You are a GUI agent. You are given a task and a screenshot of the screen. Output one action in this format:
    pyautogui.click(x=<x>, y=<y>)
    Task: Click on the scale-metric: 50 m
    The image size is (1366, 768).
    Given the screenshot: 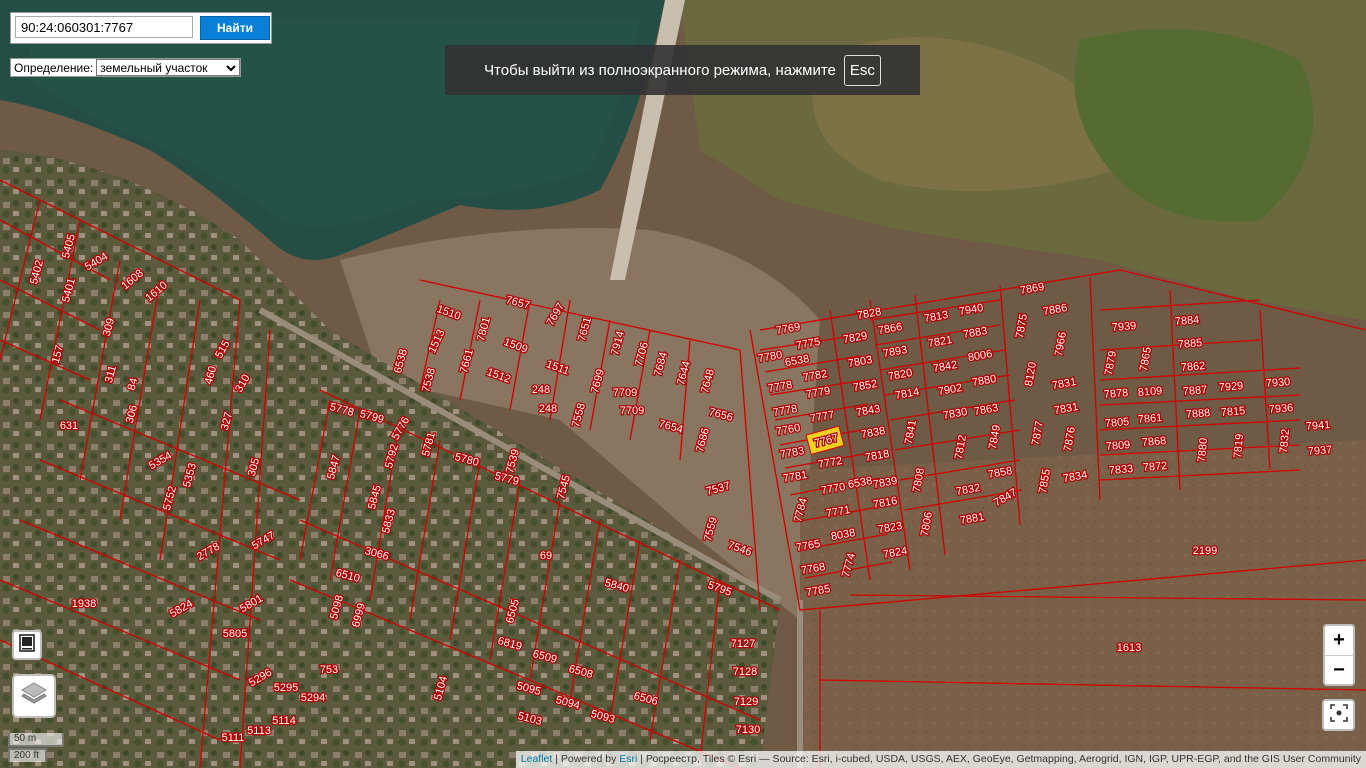 What is the action you would take?
    pyautogui.click(x=36, y=740)
    